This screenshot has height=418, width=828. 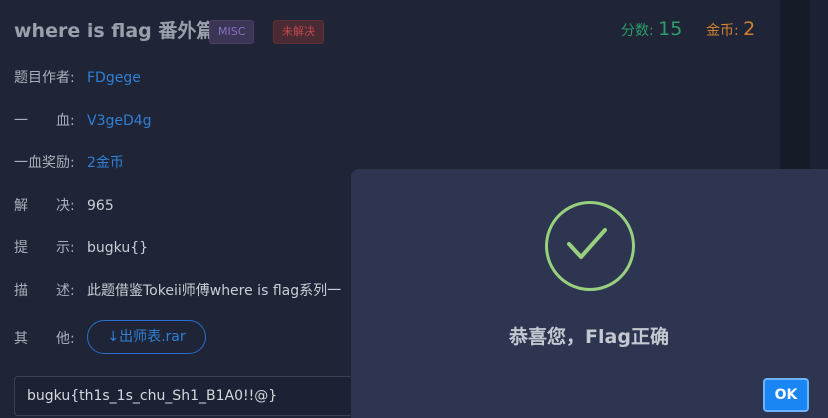 I want to click on author-label: 题目作者:, so click(x=44, y=78).